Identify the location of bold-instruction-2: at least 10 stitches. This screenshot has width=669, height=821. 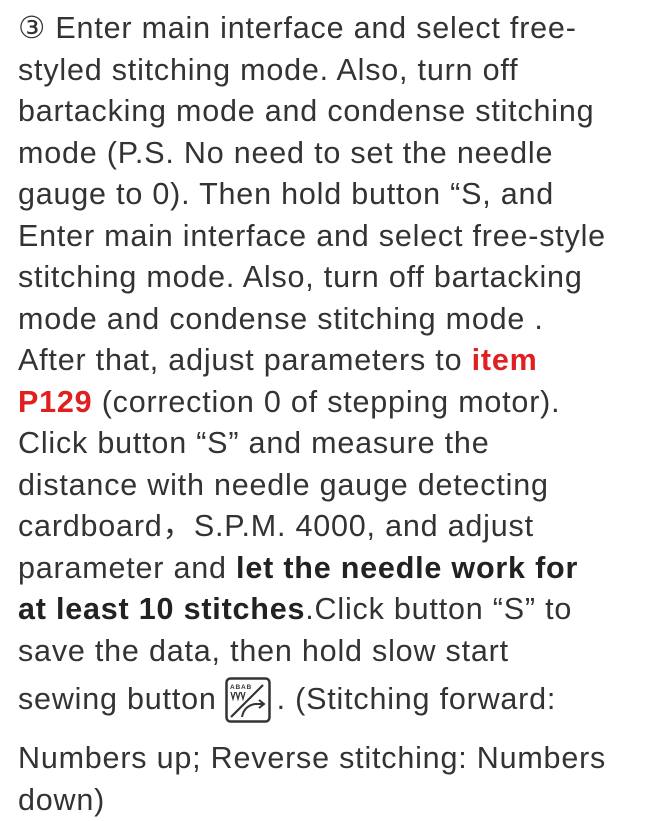
(161, 609).